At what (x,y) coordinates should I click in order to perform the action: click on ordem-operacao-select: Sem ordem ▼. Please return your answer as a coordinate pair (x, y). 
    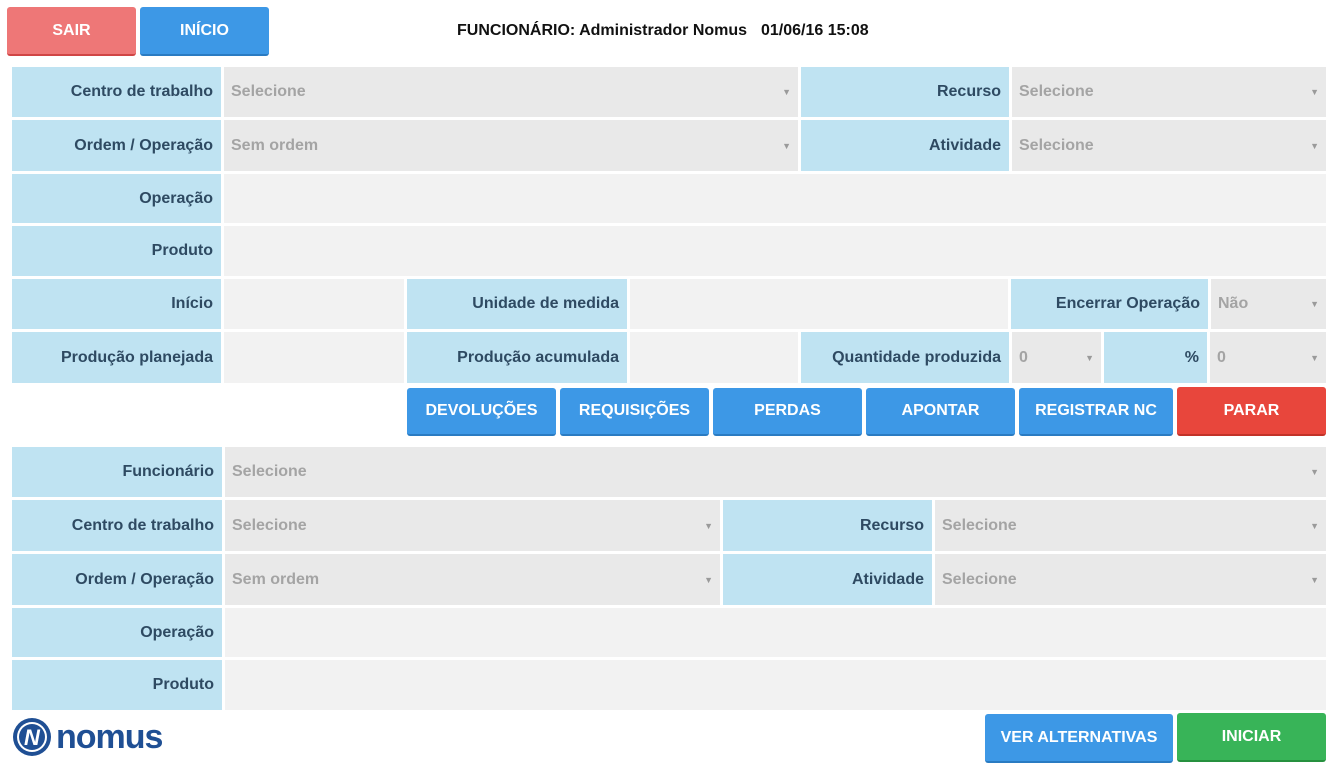
    Looking at the image, I should click on (511, 145).